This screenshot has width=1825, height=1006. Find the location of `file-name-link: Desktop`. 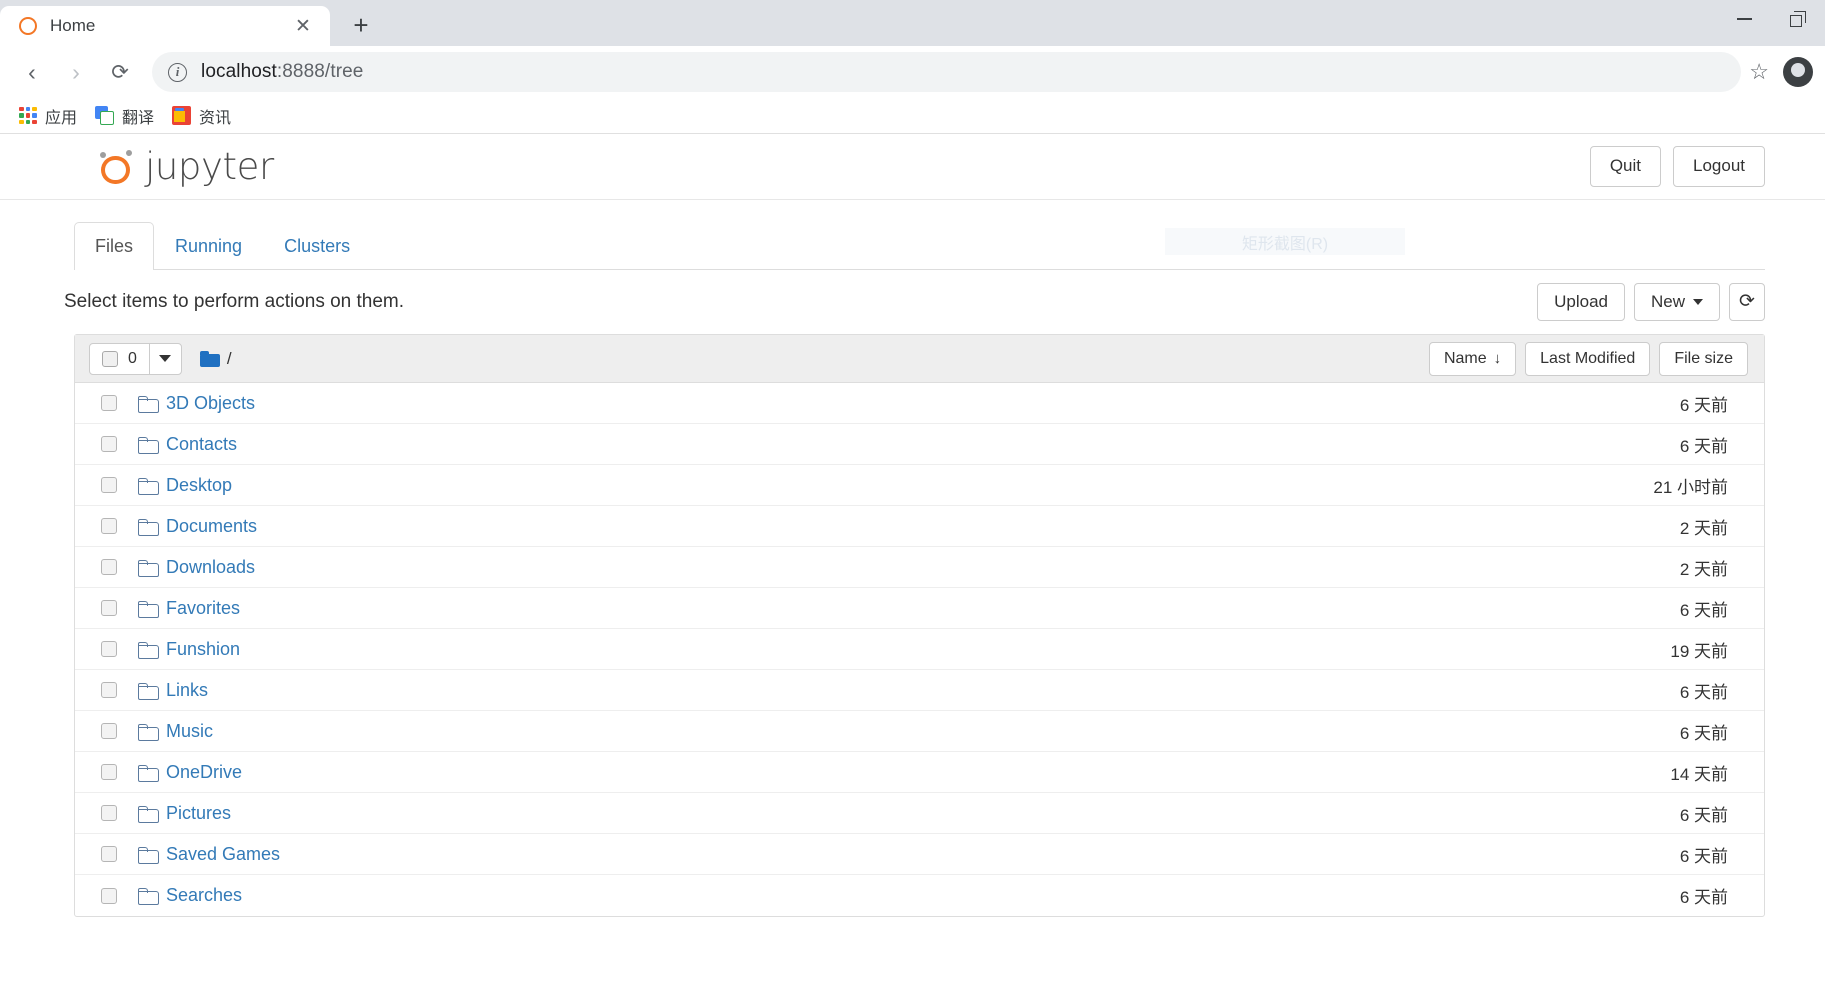

file-name-link: Desktop is located at coordinates (199, 485).